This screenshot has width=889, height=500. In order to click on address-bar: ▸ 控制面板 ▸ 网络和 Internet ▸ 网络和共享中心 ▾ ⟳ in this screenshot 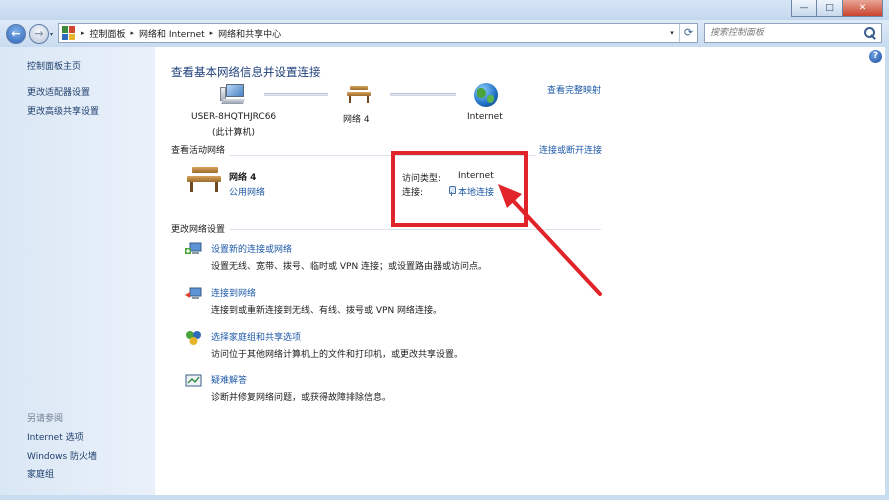, I will do `click(378, 33)`.